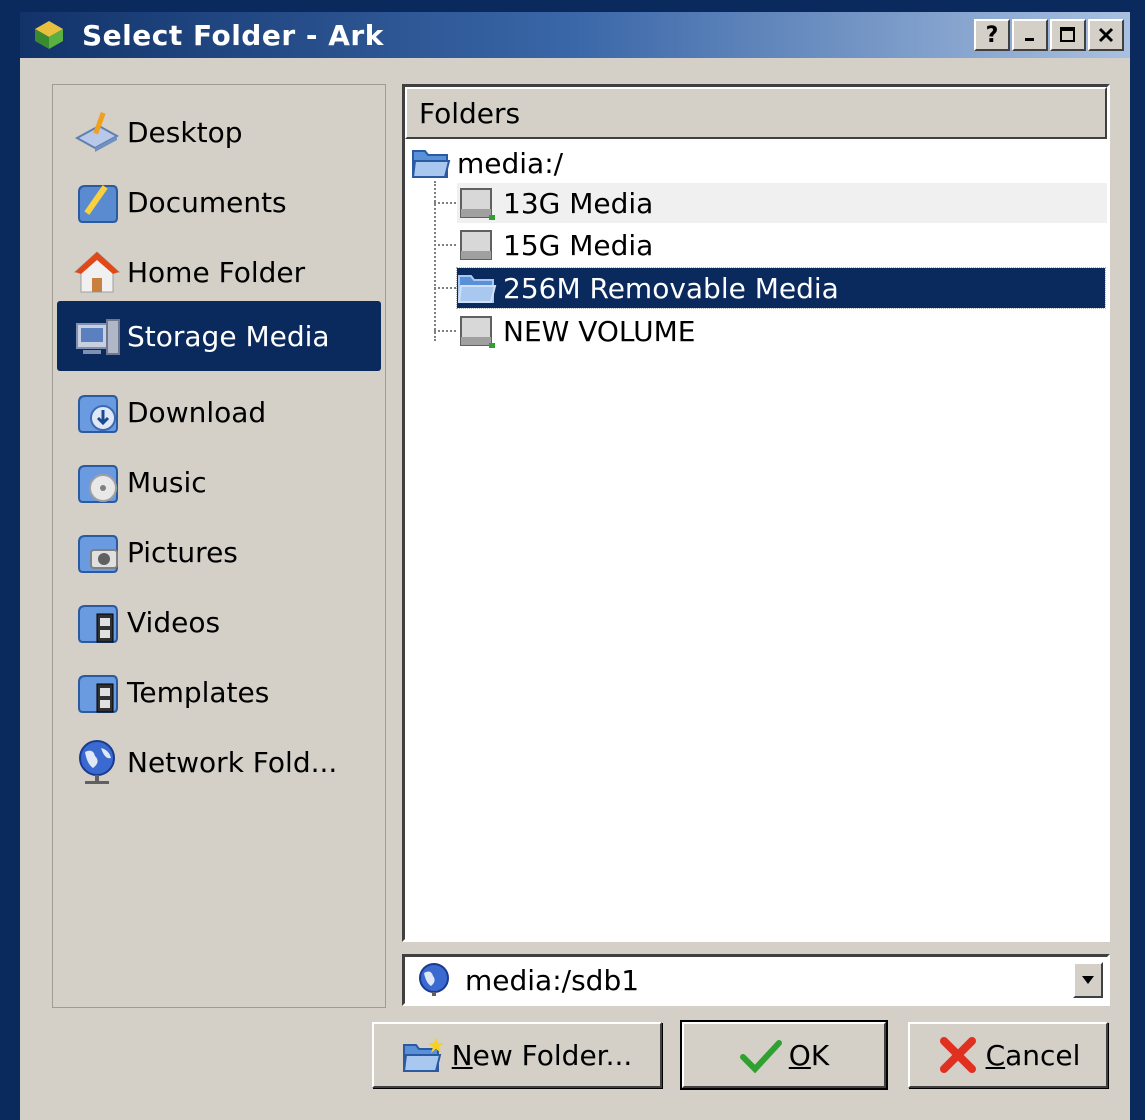 The height and width of the screenshot is (1120, 1145). I want to click on minimize-icon, so click(1029, 39).